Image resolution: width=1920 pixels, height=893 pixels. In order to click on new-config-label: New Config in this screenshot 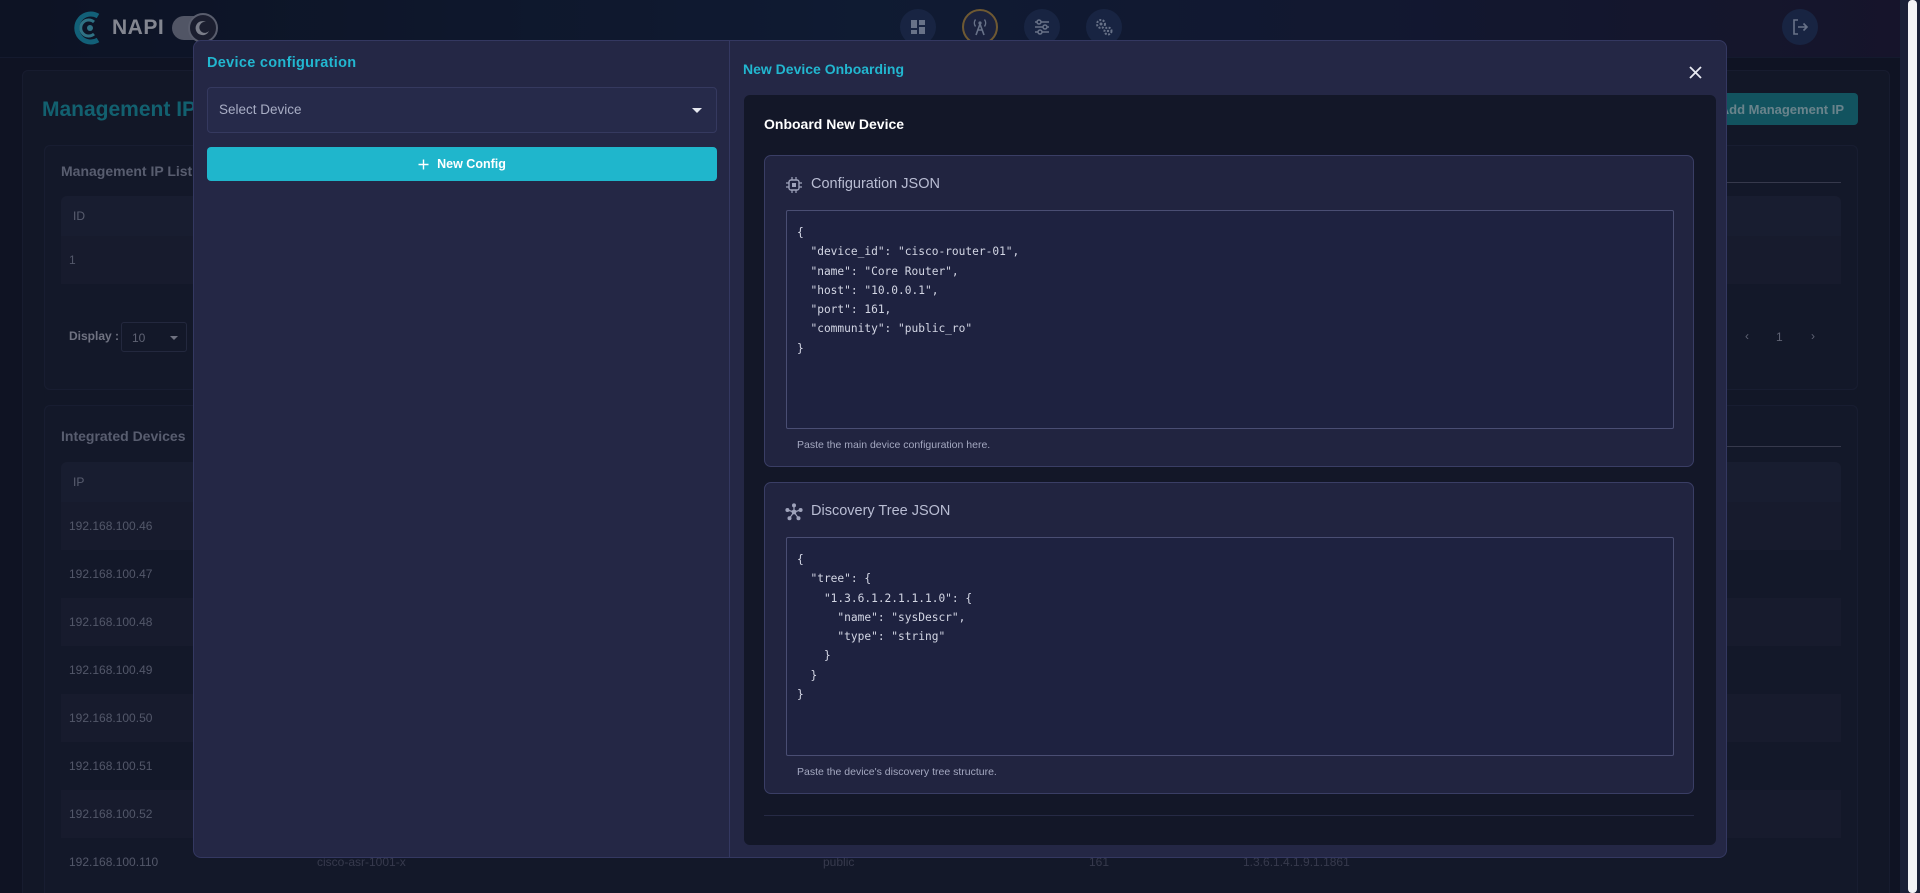, I will do `click(471, 164)`.